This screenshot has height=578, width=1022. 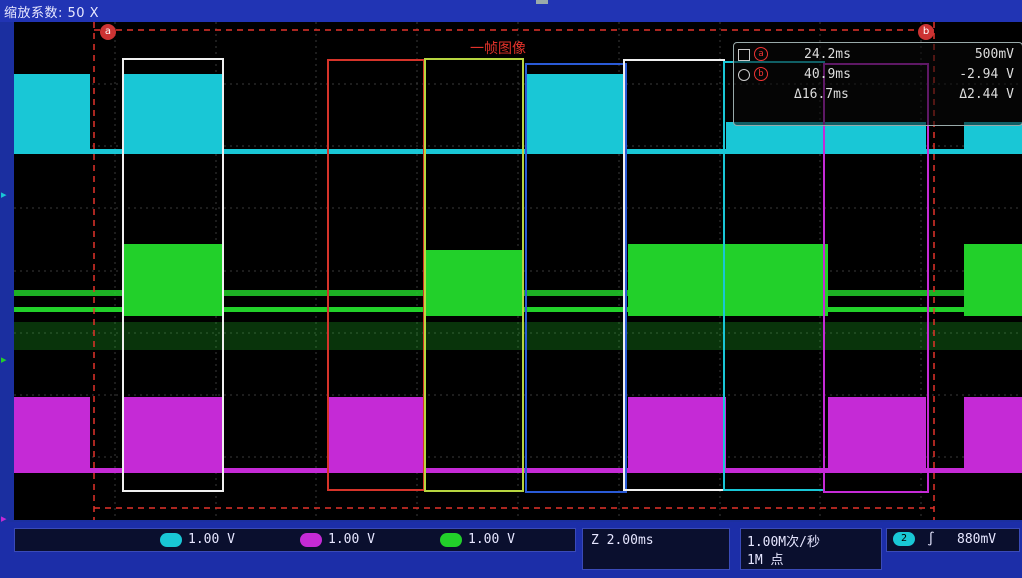 I want to click on channel-2-scale-value: 1.00 V, so click(x=351, y=539).